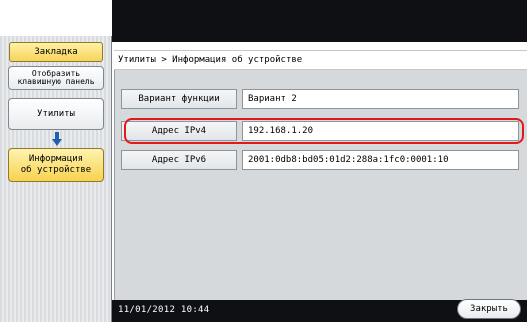 This screenshot has height=322, width=527. I want to click on date-time: 11/01/2012 10:44, so click(164, 310).